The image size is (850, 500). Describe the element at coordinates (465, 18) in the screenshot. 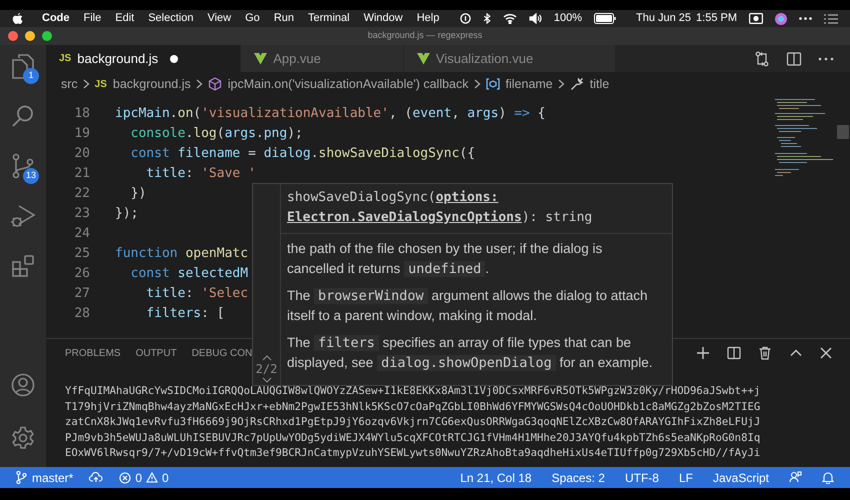

I see `info-icon` at that location.